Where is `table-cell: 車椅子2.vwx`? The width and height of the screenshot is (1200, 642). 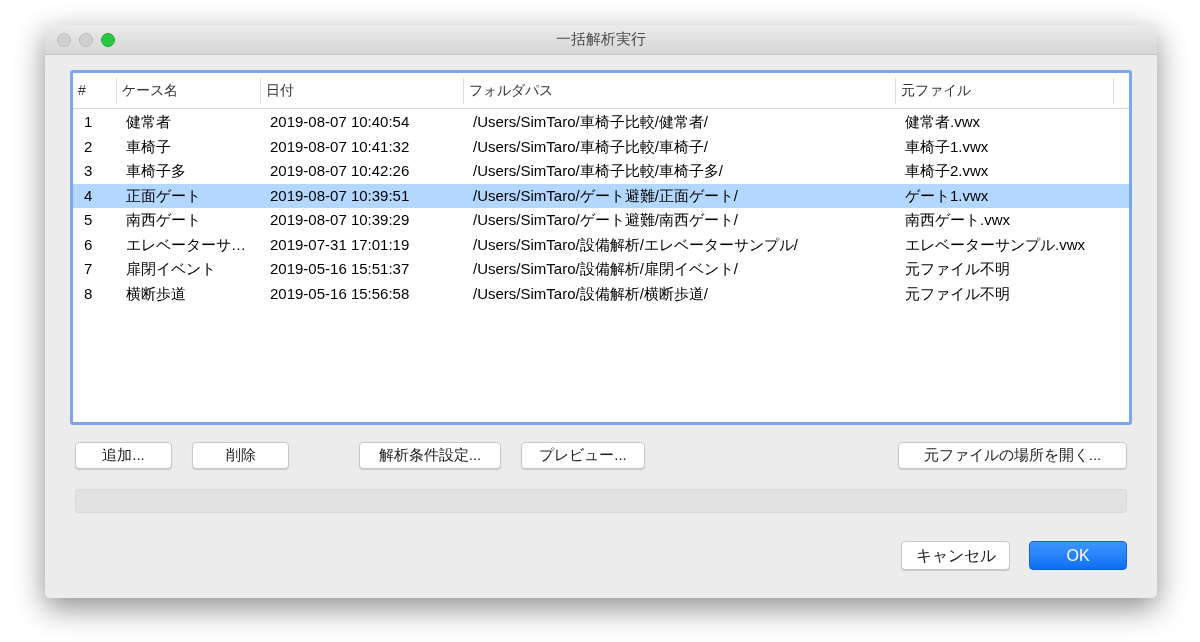 table-cell: 車椅子2.vwx is located at coordinates (947, 170).